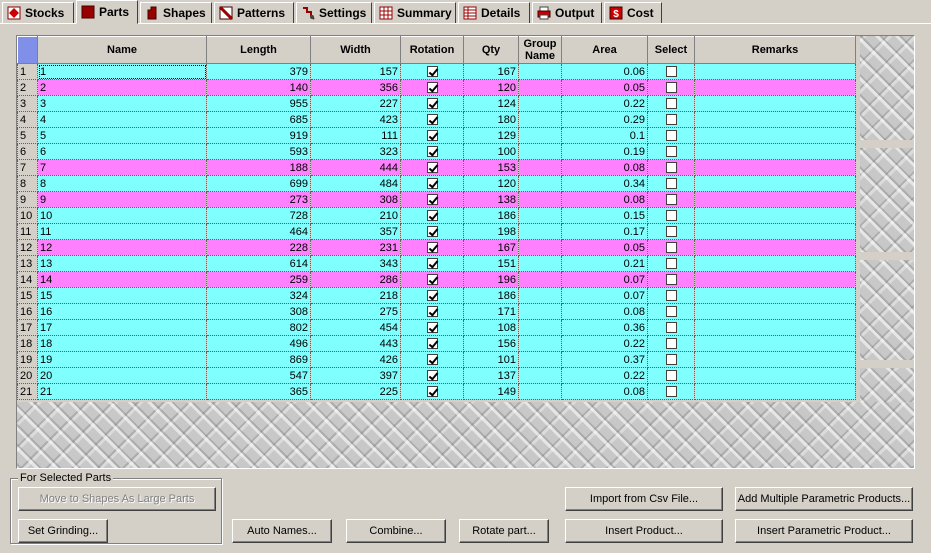 The image size is (931, 553). Describe the element at coordinates (258, 71) in the screenshot. I see `length-cell: 379` at that location.